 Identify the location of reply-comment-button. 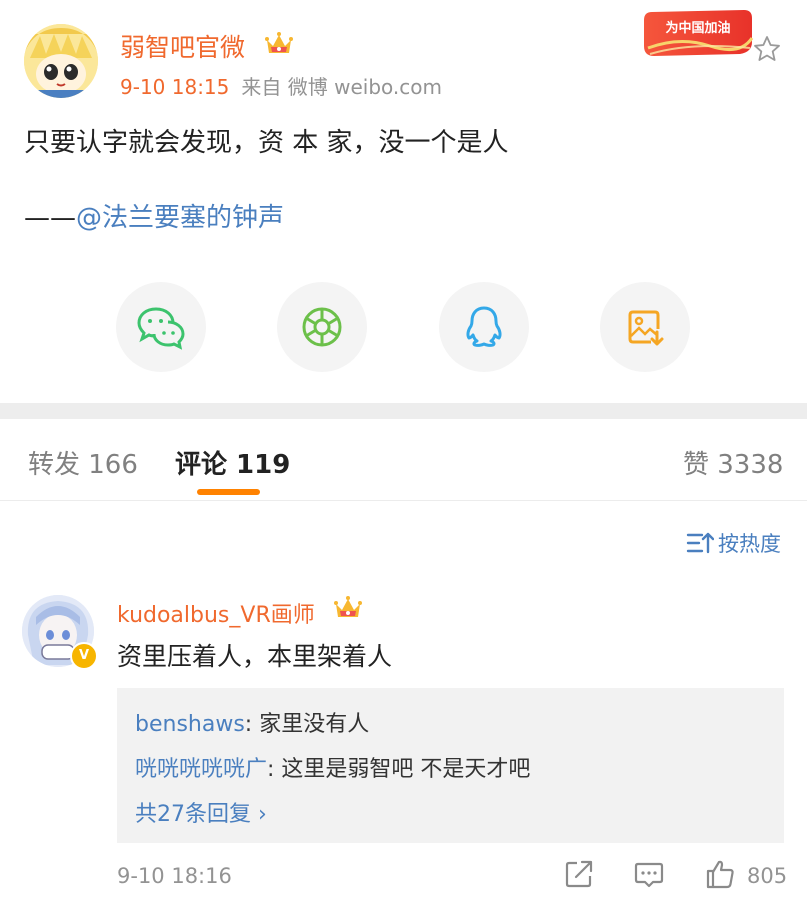
(649, 874).